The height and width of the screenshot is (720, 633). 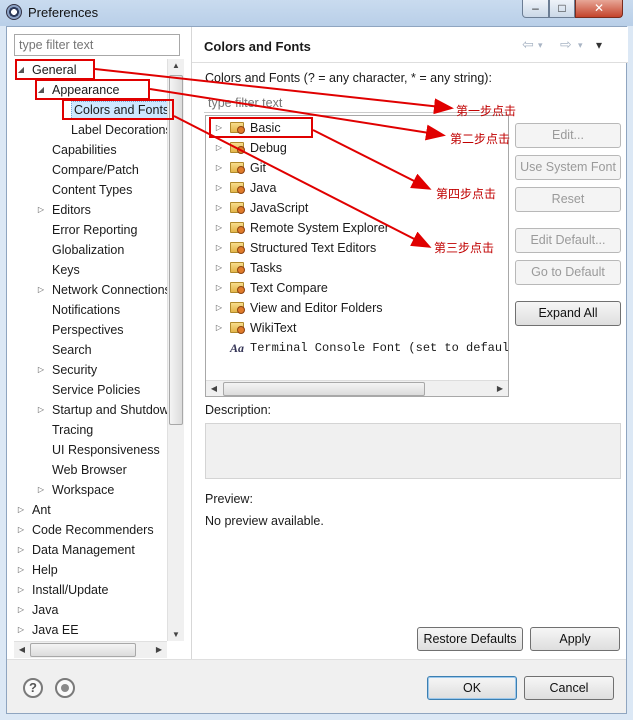 I want to click on annotation-step3: 第三步点击, so click(x=464, y=248).